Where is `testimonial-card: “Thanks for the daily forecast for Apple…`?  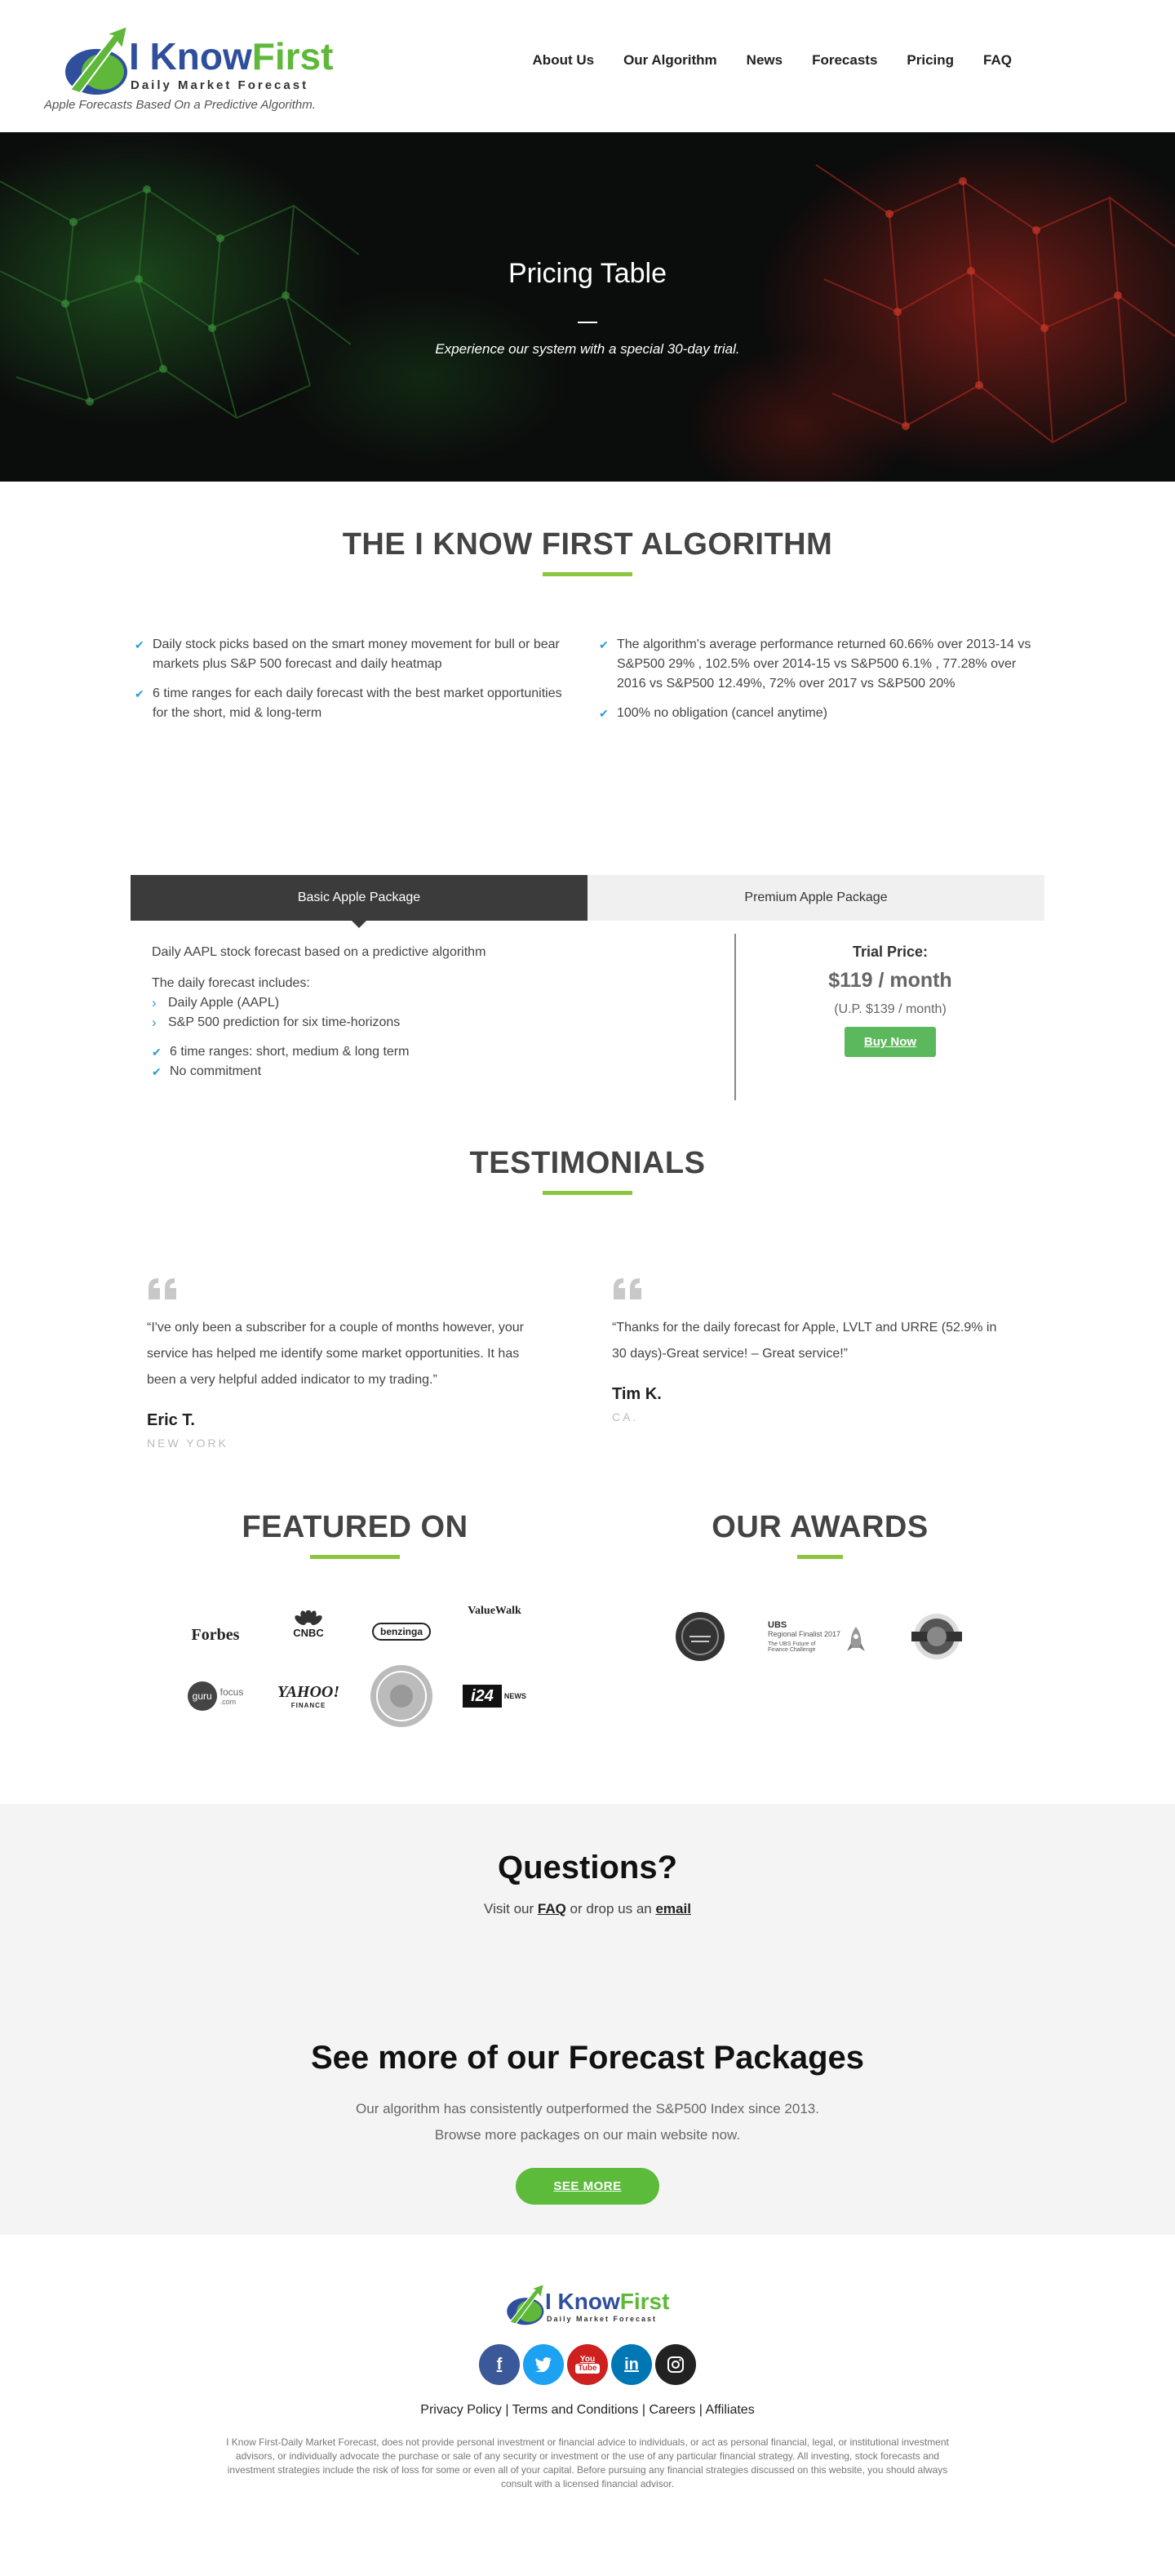 testimonial-card: “Thanks for the daily forecast for Apple… is located at coordinates (820, 1363).